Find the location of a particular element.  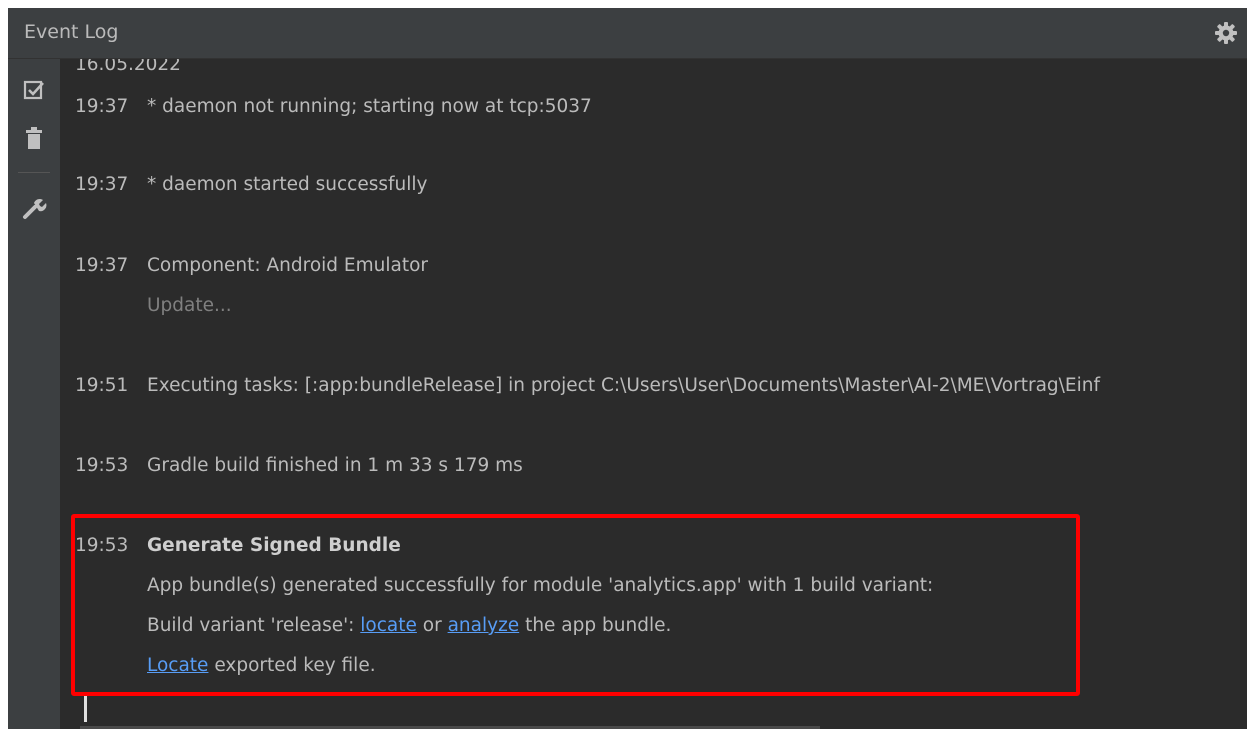

log-message: Component: Android Emulator is located at coordinates (288, 265).